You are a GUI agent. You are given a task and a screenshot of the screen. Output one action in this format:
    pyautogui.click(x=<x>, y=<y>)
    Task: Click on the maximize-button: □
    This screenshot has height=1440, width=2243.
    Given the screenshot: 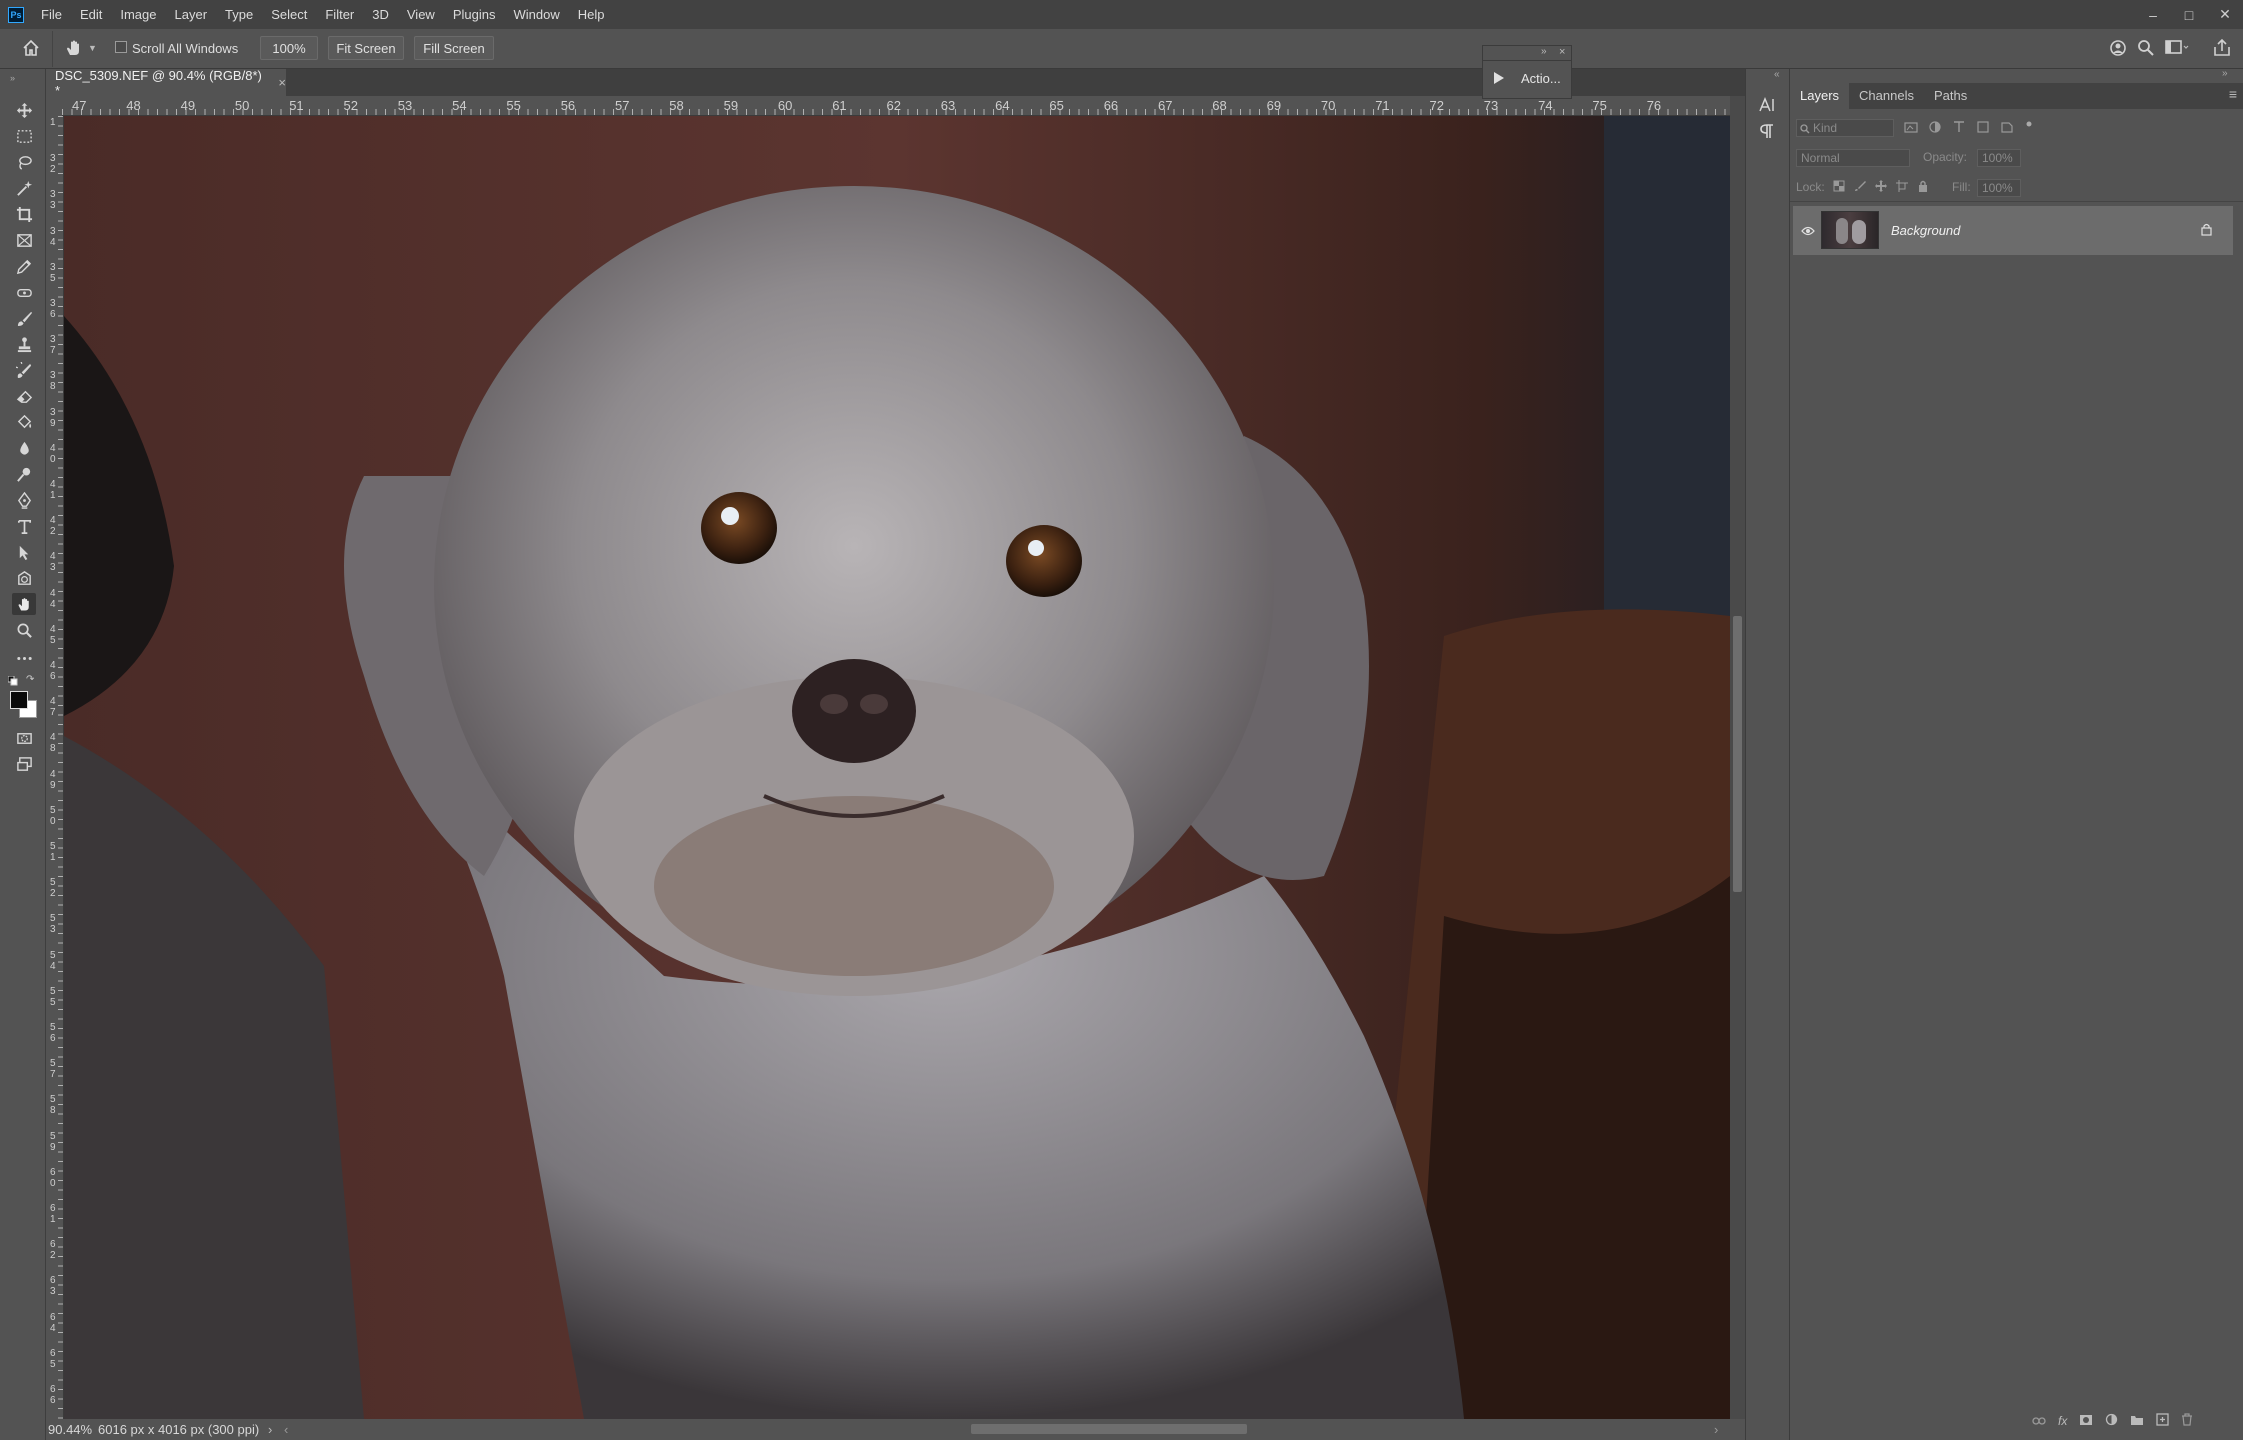 What is the action you would take?
    pyautogui.click(x=2189, y=14)
    